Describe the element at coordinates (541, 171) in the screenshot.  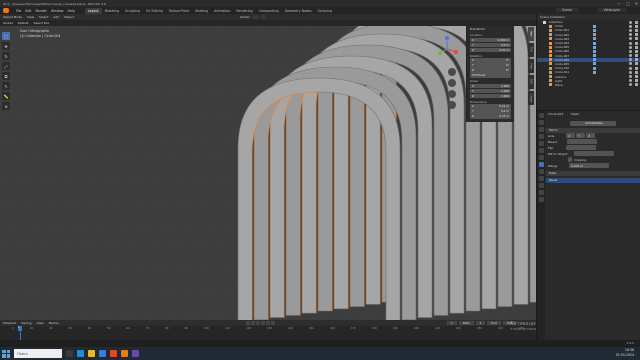
I see `particles-props-icon` at that location.